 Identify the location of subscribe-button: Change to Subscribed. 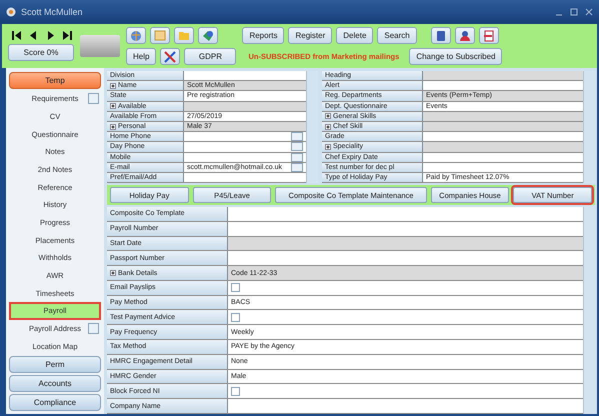
(455, 56).